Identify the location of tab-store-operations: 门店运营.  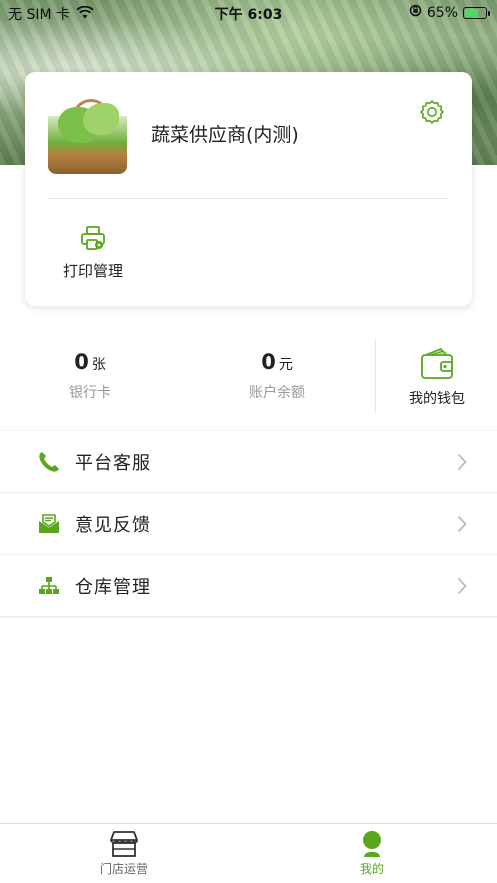
(124, 853).